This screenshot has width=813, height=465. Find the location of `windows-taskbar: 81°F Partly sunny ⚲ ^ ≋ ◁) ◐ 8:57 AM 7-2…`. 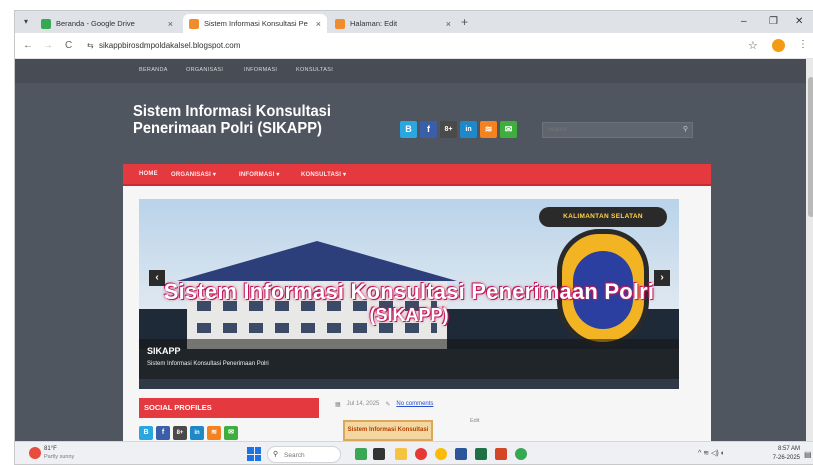

windows-taskbar: 81°F Partly sunny ⚲ ^ ≋ ◁) ◐ 8:57 AM 7-2… is located at coordinates (414, 452).